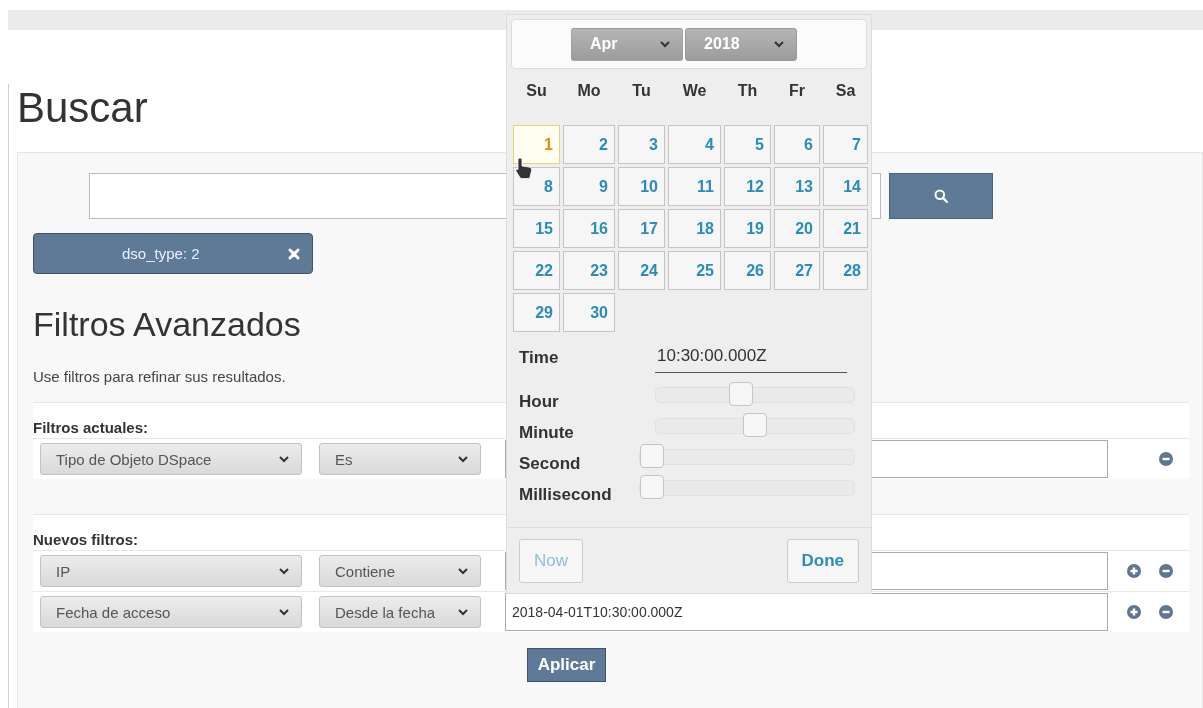 This screenshot has height=708, width=1203. Describe the element at coordinates (171, 612) in the screenshot. I see `field-select: Fecha de acceso` at that location.